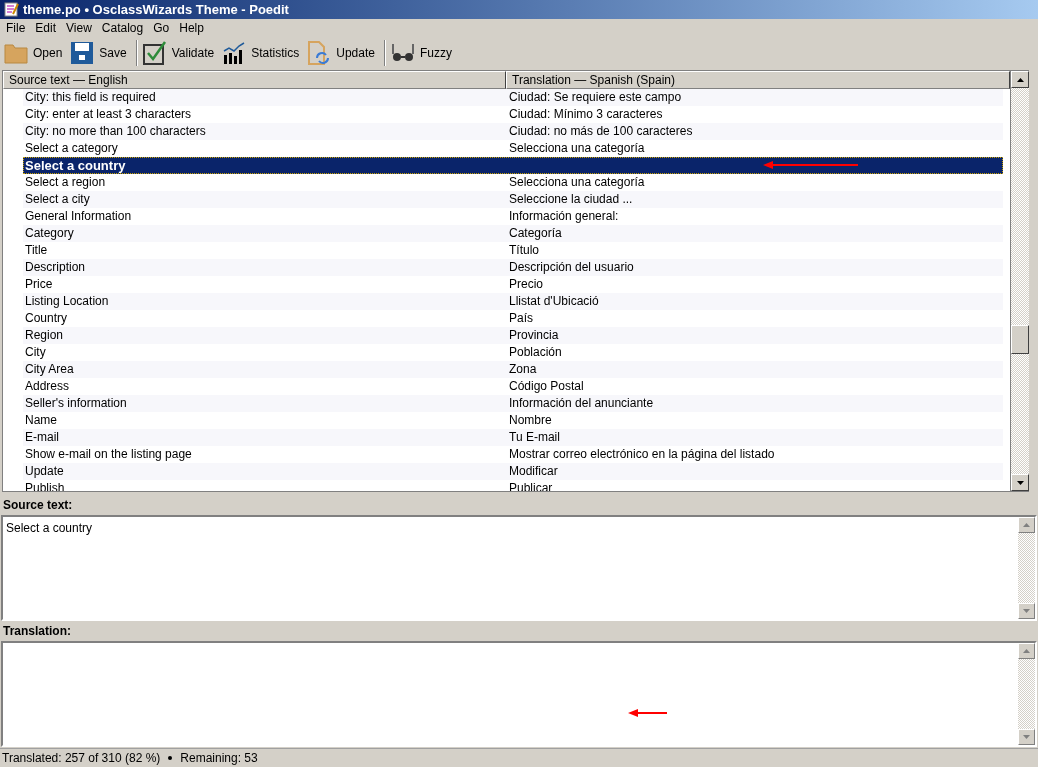 The width and height of the screenshot is (1038, 767). I want to click on source-cell-text: Seller's information, so click(76, 403).